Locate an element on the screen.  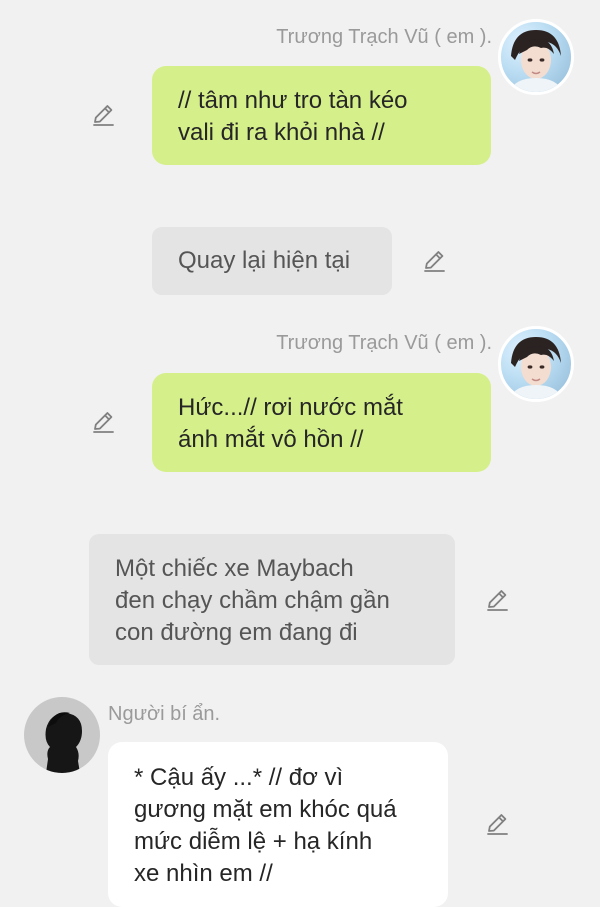
message-bubble: Hức...// rơi nước mắt ánh mắt vô hồn // is located at coordinates (321, 422).